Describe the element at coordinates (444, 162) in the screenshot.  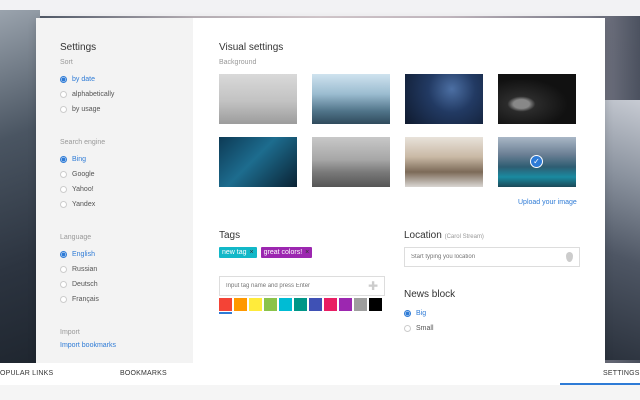
I see `background-thumb-rocky-peaks` at that location.